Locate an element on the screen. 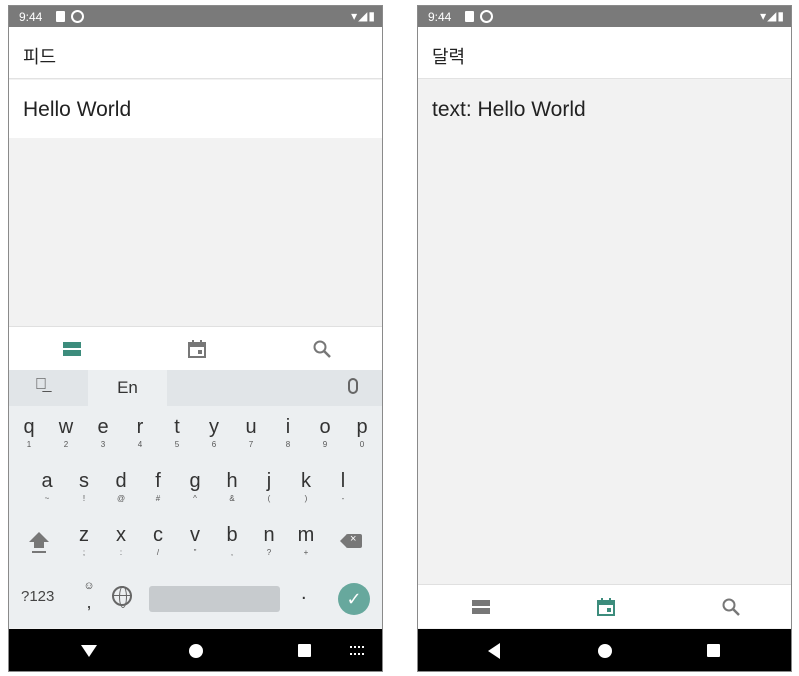  key-j: j( is located at coordinates (269, 490).